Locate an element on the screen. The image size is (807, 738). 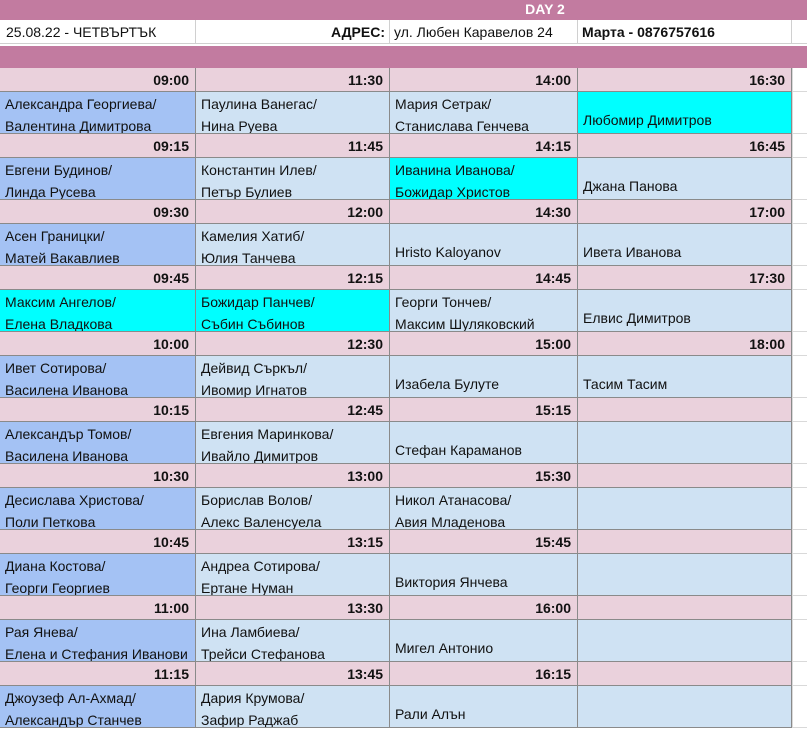
participant-cell: Никол Атанасова/Авия Младенова is located at coordinates (484, 509).